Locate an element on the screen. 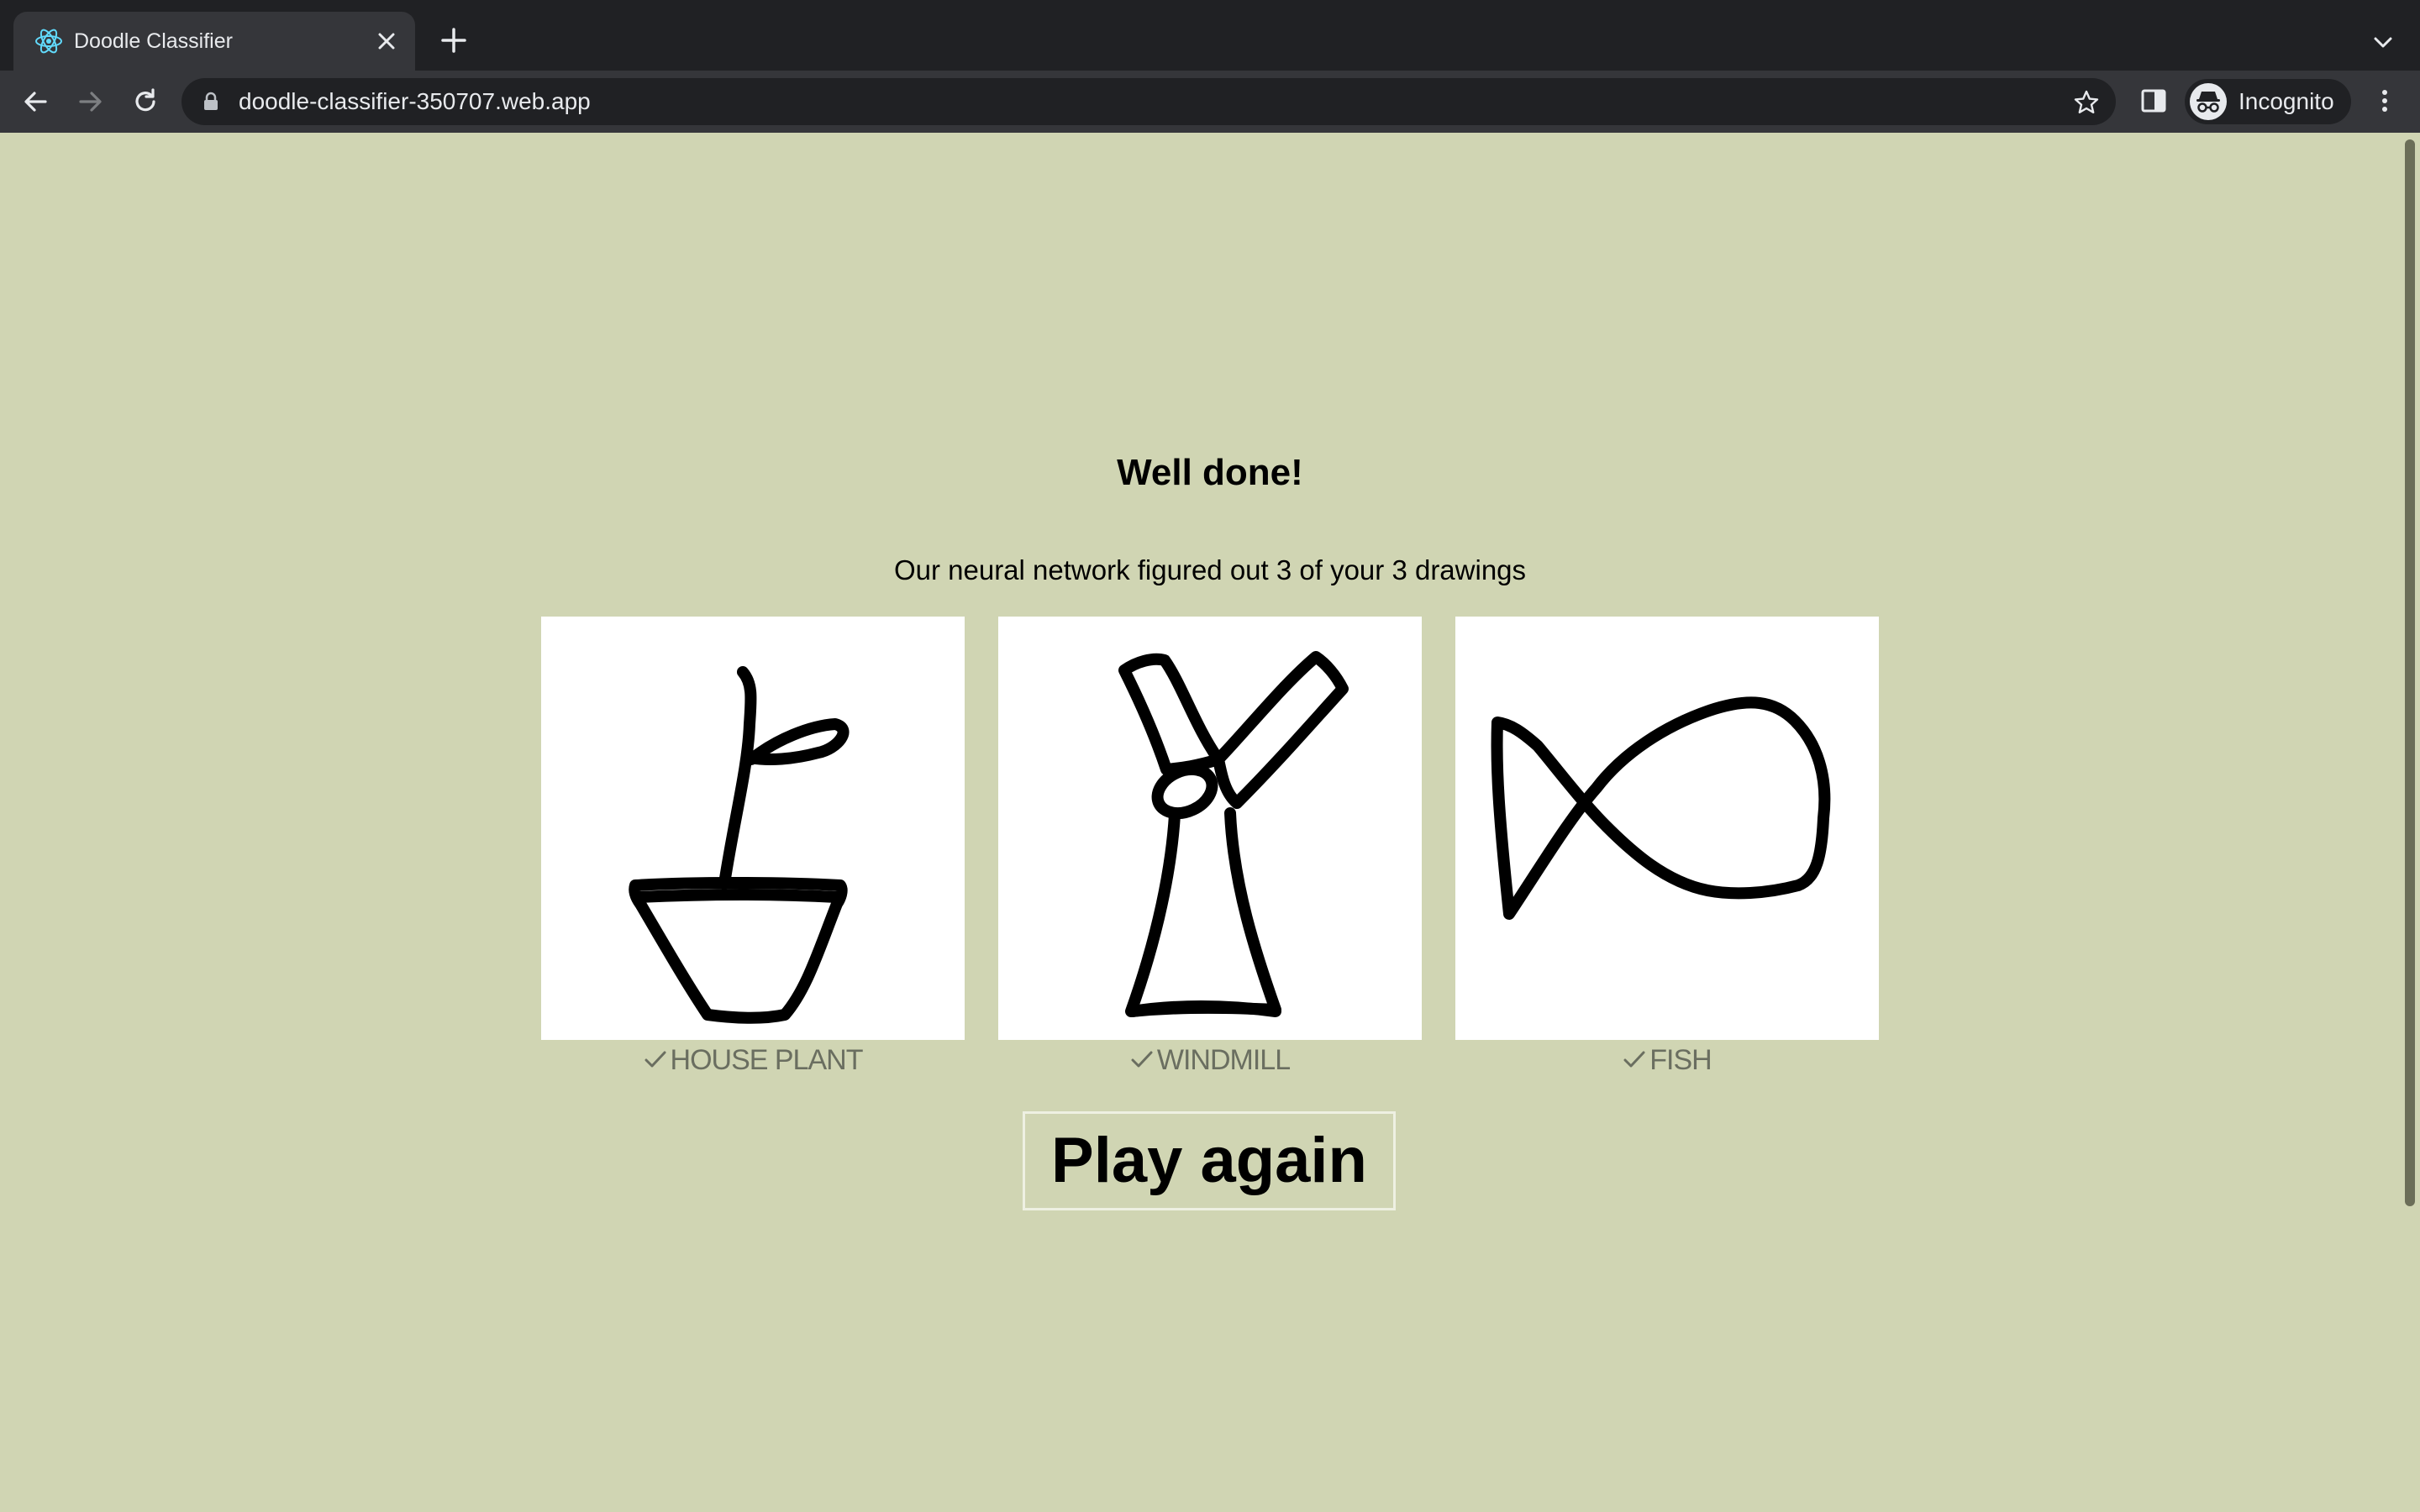 The height and width of the screenshot is (1512, 2420). bookmark-star-icon is located at coordinates (2086, 102).